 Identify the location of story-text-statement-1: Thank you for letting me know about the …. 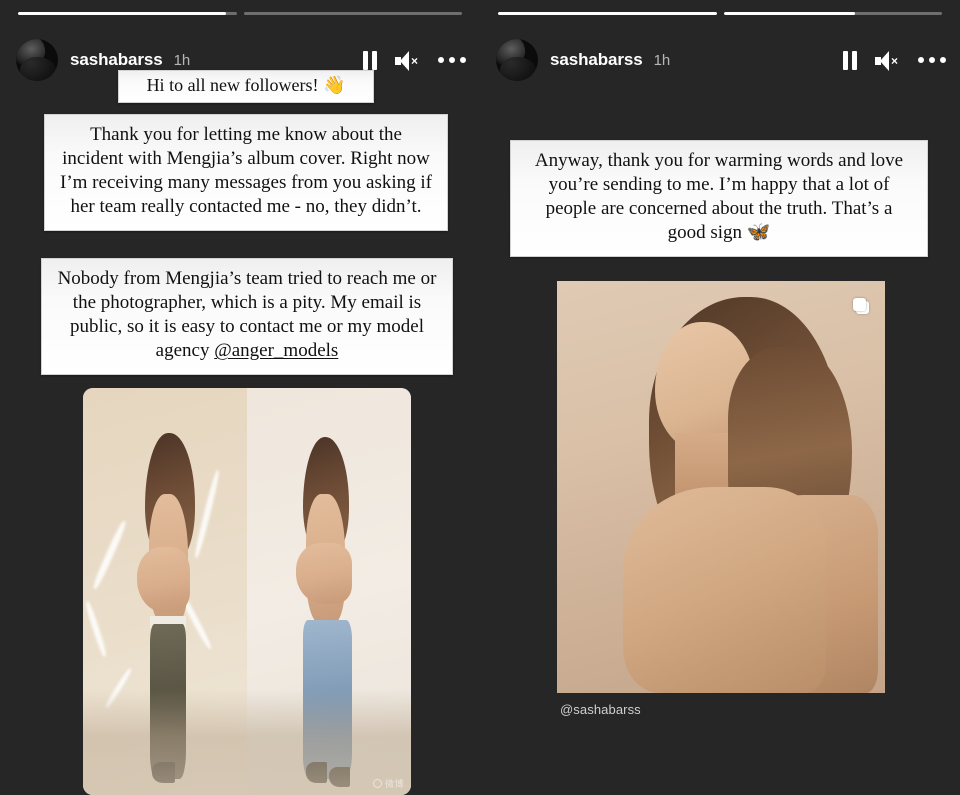
(246, 172).